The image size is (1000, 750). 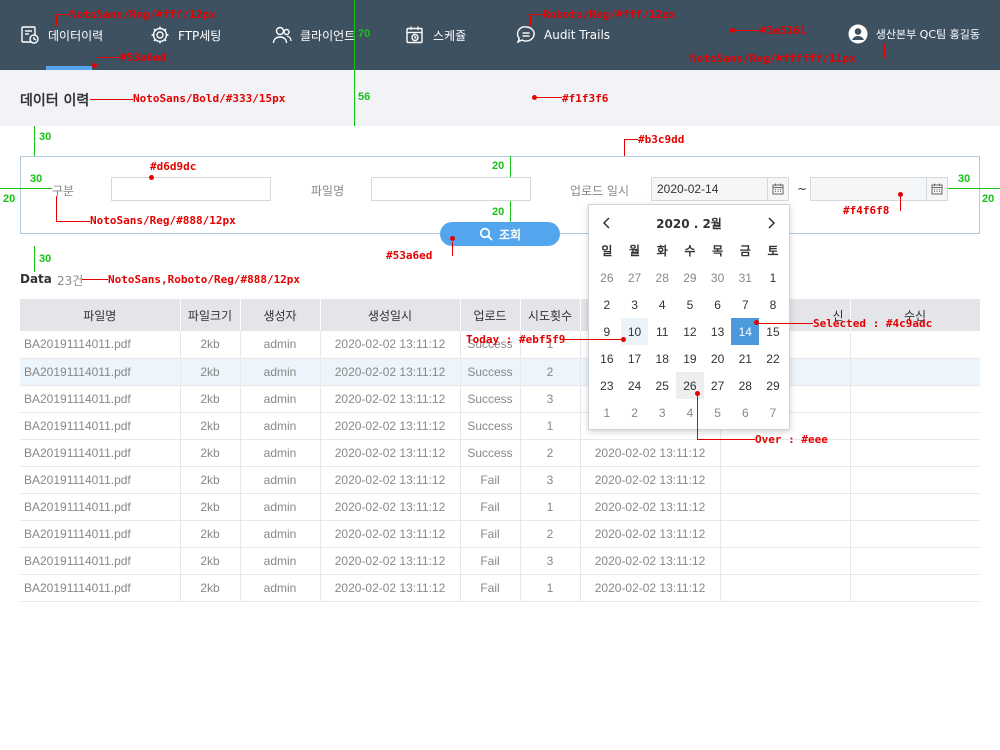 I want to click on nav-item-data-history: 데이터이력, so click(x=61, y=35).